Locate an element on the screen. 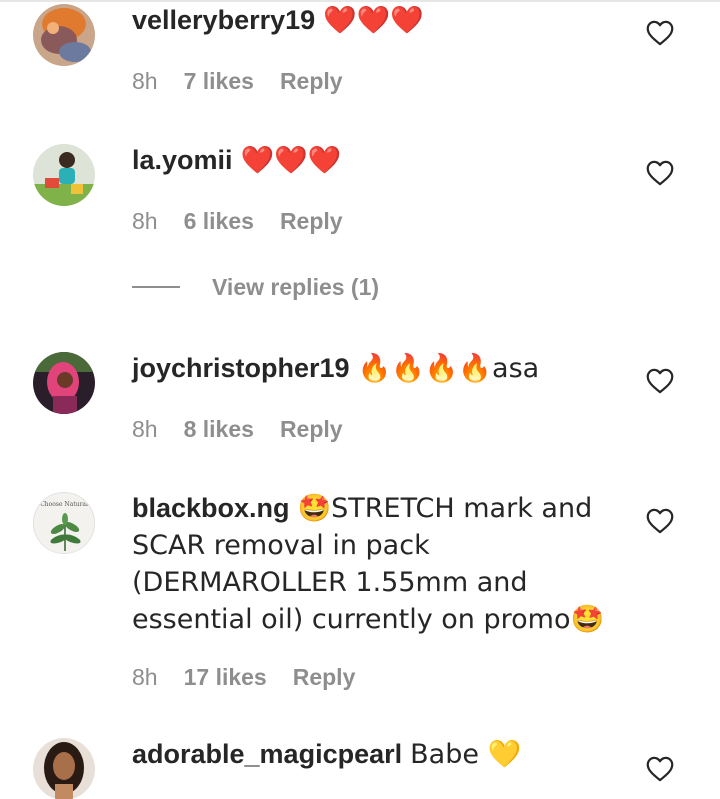  view-replies-line is located at coordinates (156, 287).